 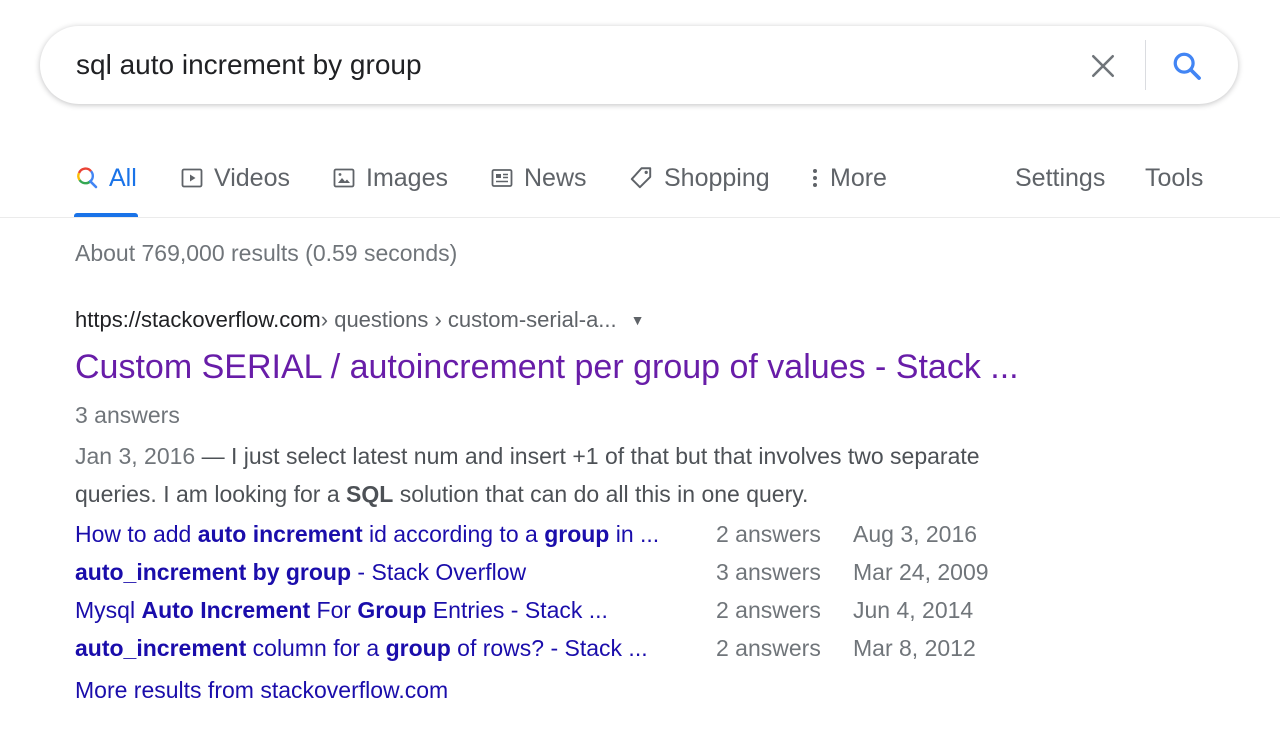 What do you see at coordinates (407, 177) in the screenshot?
I see `tab-label: Images` at bounding box center [407, 177].